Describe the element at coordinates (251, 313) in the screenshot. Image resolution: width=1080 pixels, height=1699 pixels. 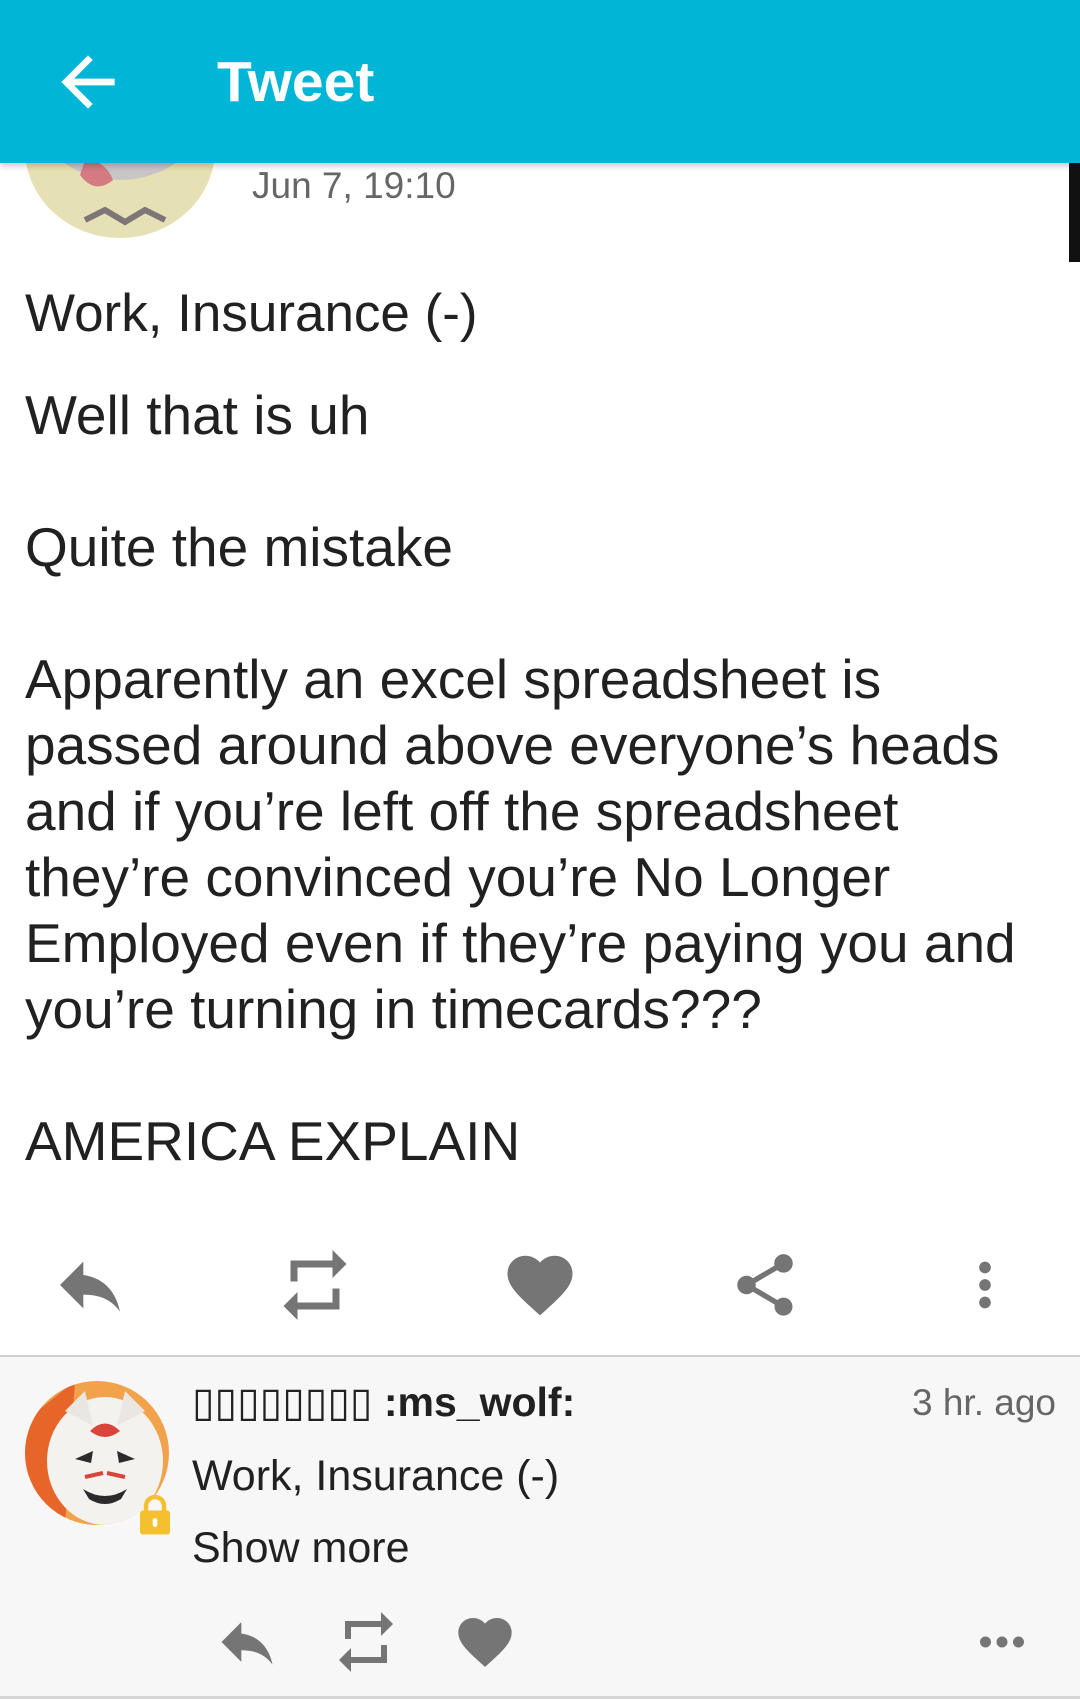
I see `content-warning-text: Work, Insurance (-)` at that location.